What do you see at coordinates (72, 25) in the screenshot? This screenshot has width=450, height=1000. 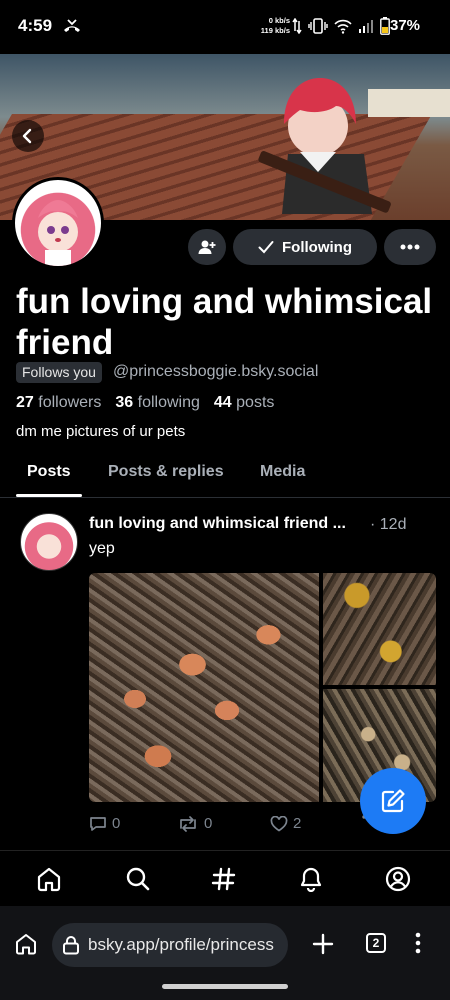 I see `missed-call-icon` at bounding box center [72, 25].